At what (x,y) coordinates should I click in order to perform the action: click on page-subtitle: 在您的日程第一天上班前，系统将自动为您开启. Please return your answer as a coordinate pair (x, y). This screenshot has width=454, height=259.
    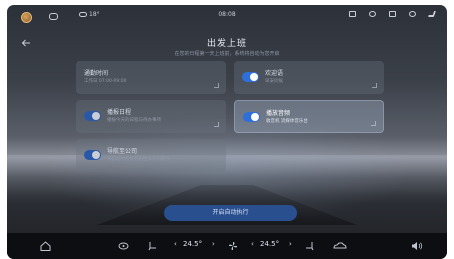
    Looking at the image, I should click on (227, 54).